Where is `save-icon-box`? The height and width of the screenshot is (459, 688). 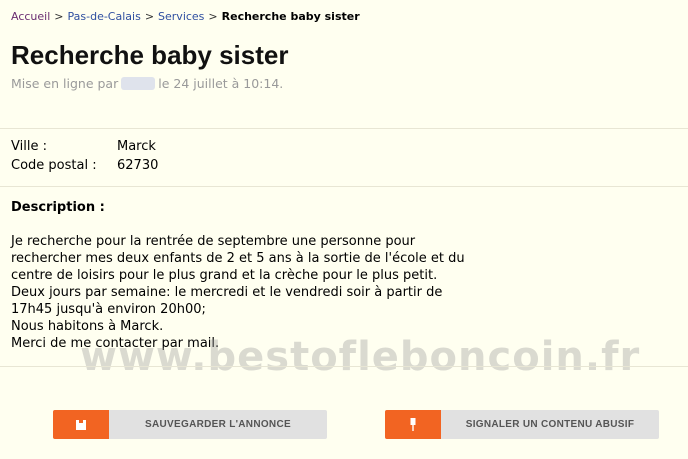
save-icon-box is located at coordinates (81, 424).